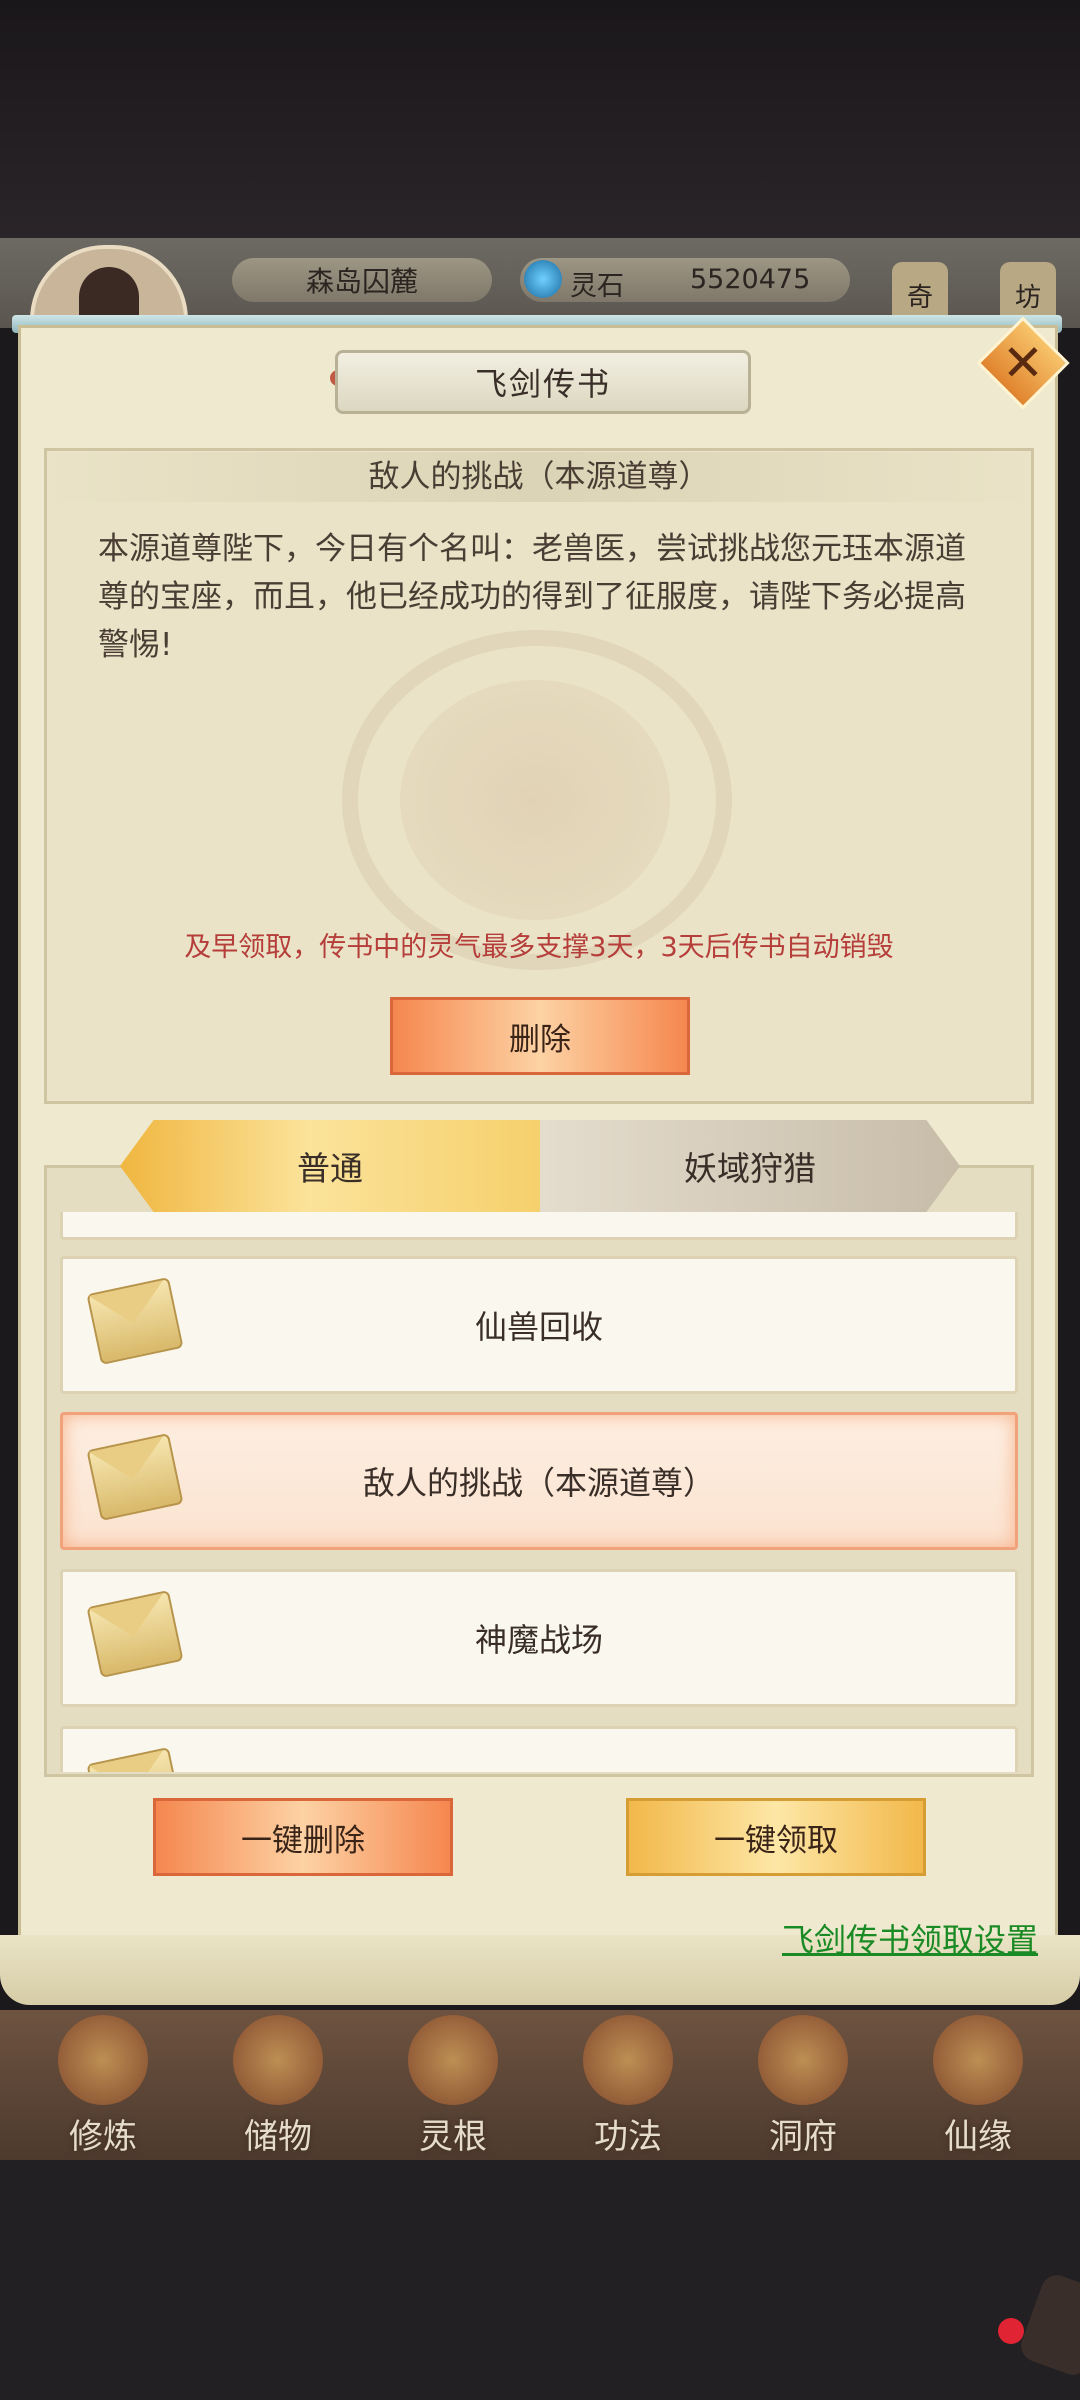  What do you see at coordinates (1011, 2331) in the screenshot?
I see `notification-dot` at bounding box center [1011, 2331].